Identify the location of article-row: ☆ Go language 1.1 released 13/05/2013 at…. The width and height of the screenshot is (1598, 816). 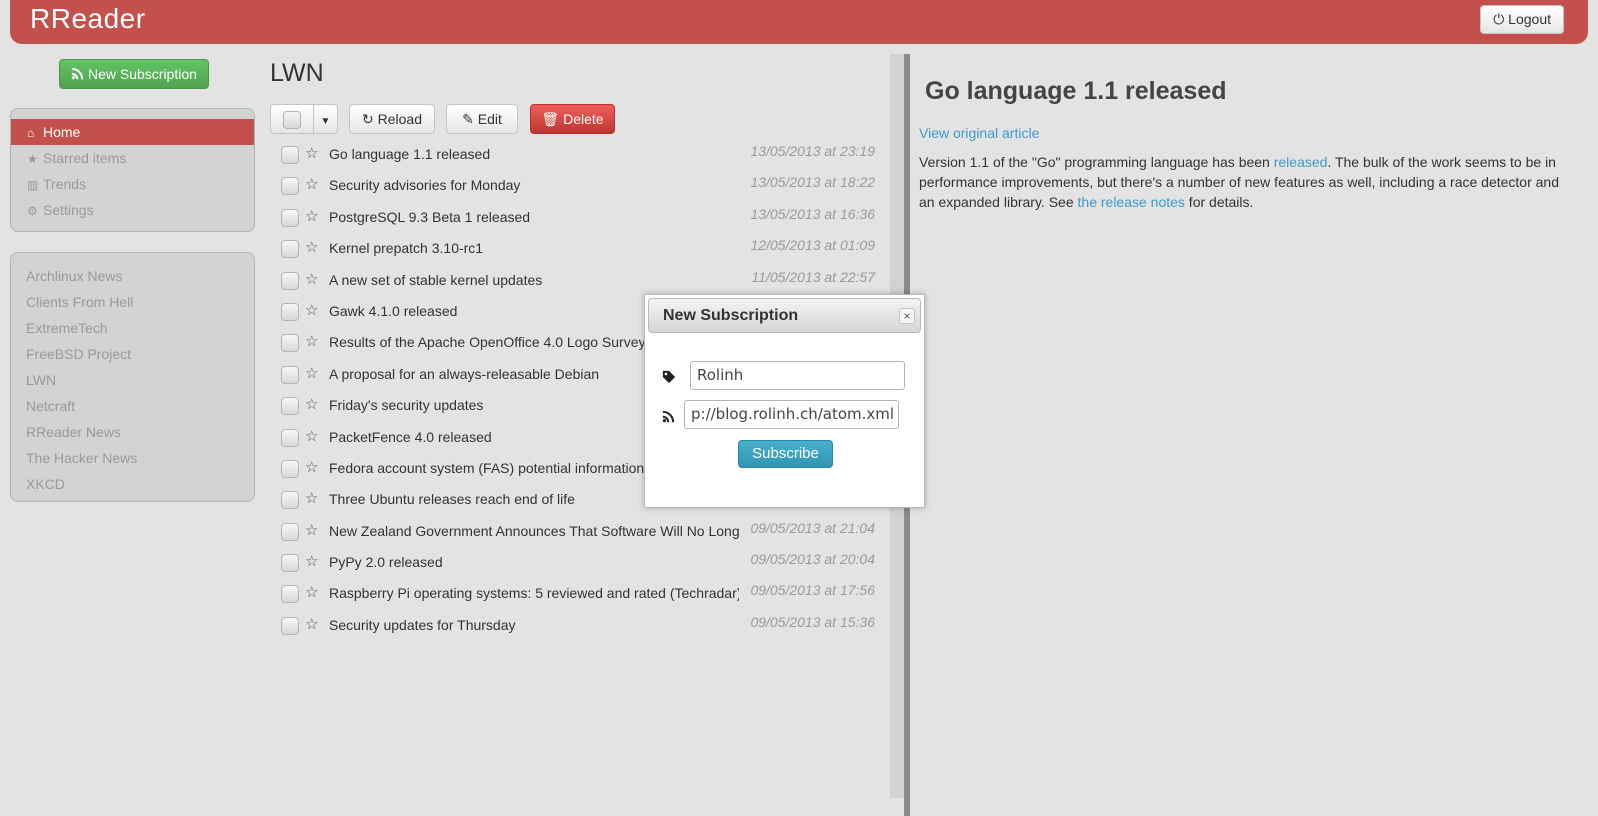
(579, 155).